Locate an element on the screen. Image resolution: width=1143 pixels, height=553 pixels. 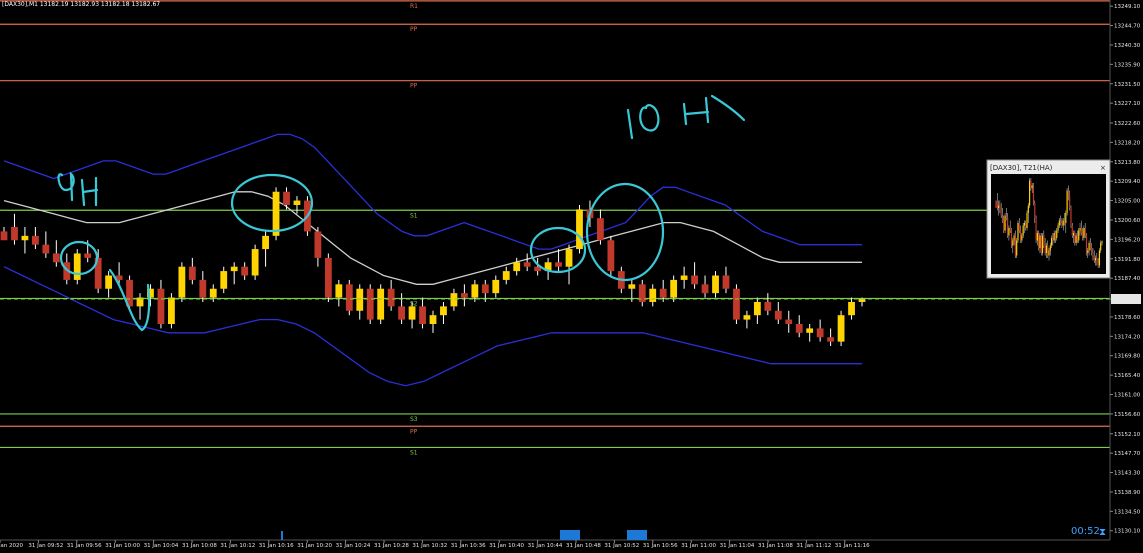
y-tick-label: 13196.20 is located at coordinates (1127, 240).